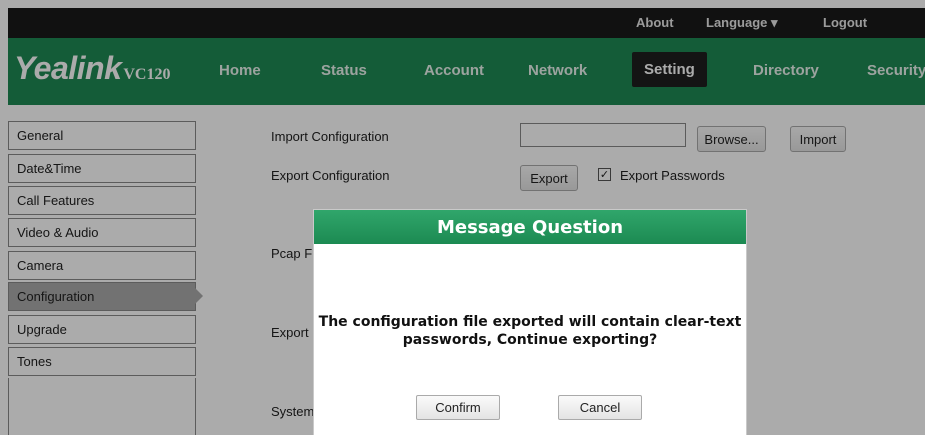 The width and height of the screenshot is (925, 435). What do you see at coordinates (530, 340) in the screenshot?
I see `dialog-message-line-2: passwords, Continue exporting?` at bounding box center [530, 340].